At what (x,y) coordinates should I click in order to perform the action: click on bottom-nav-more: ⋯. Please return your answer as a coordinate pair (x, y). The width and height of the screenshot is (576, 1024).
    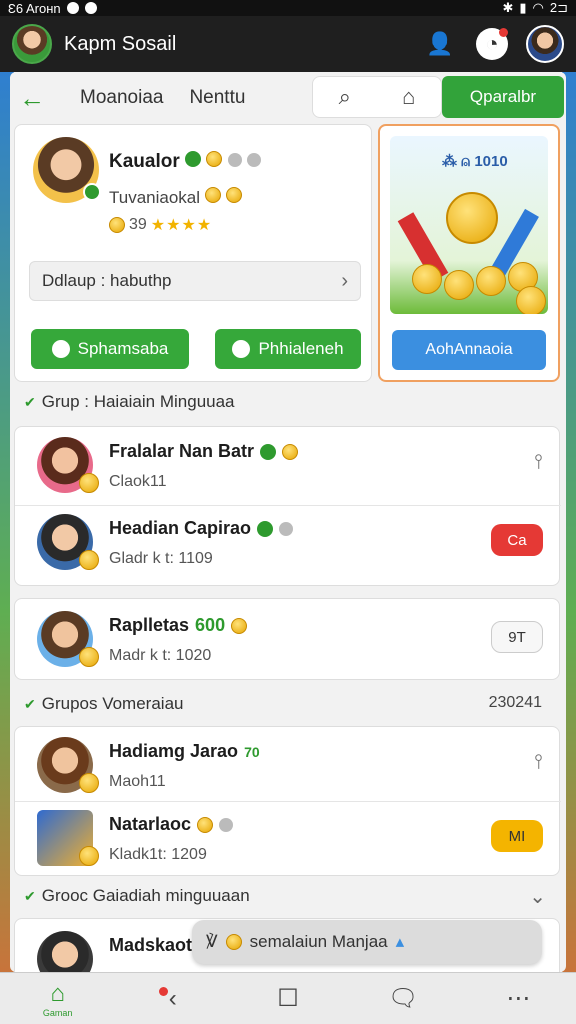
    Looking at the image, I should click on (518, 998).